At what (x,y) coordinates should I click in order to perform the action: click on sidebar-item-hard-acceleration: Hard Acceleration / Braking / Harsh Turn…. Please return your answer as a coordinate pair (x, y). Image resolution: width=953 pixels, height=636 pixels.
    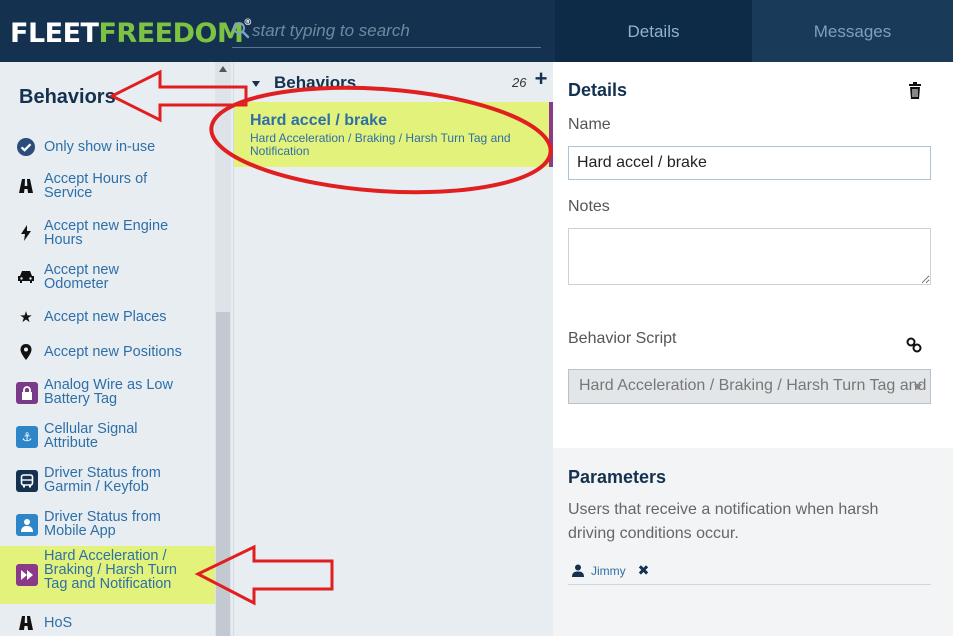
    Looking at the image, I should click on (107, 575).